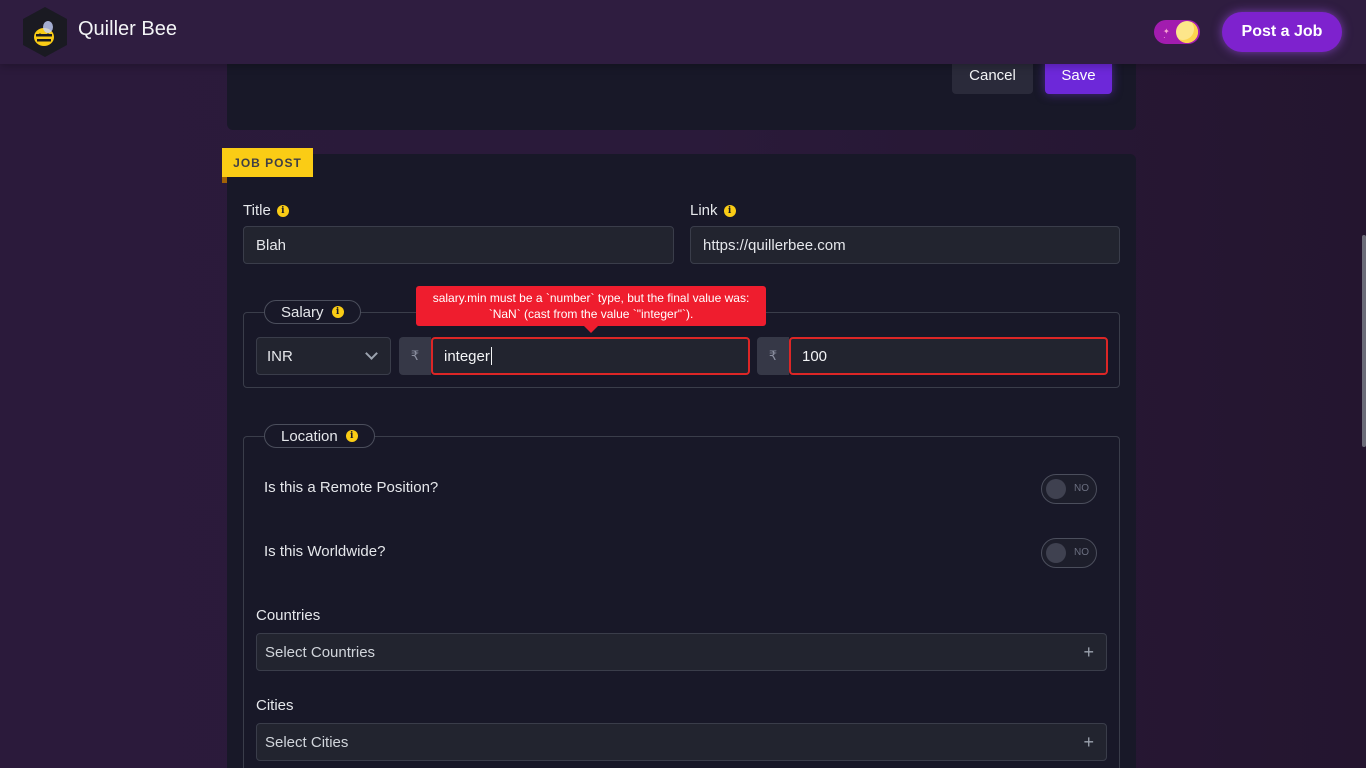 The width and height of the screenshot is (1366, 768). Describe the element at coordinates (275, 705) in the screenshot. I see `cities-label: Cities` at that location.